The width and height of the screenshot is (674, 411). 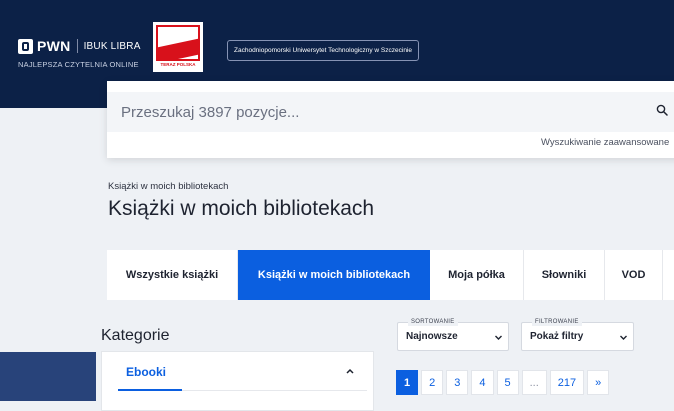 I want to click on page-button-4: 4, so click(x=482, y=382).